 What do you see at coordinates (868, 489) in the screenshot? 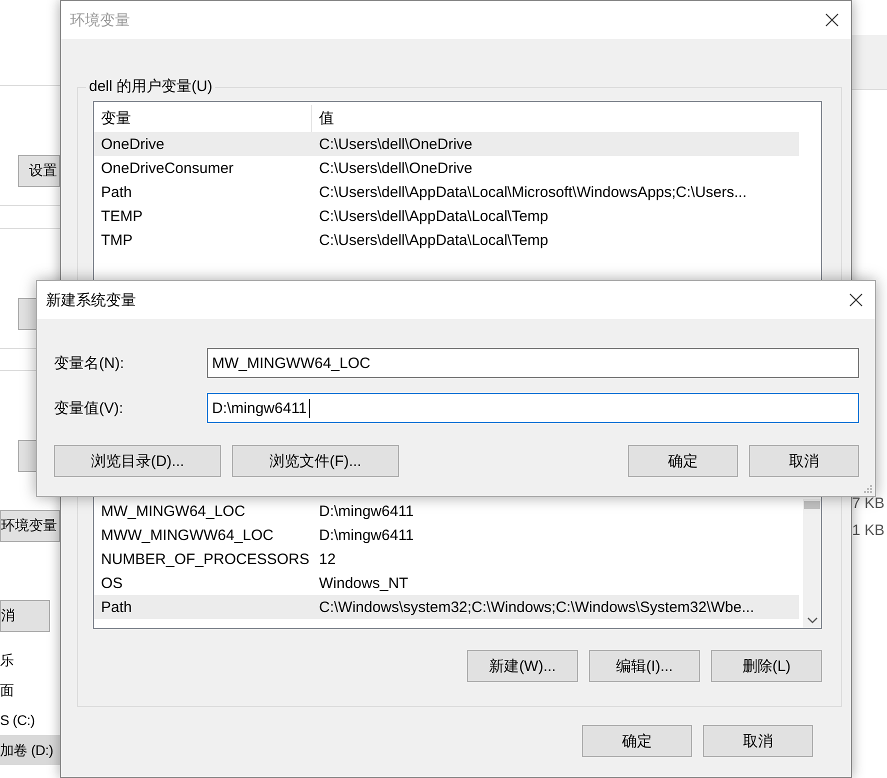
I see `resize-grip-icon` at bounding box center [868, 489].